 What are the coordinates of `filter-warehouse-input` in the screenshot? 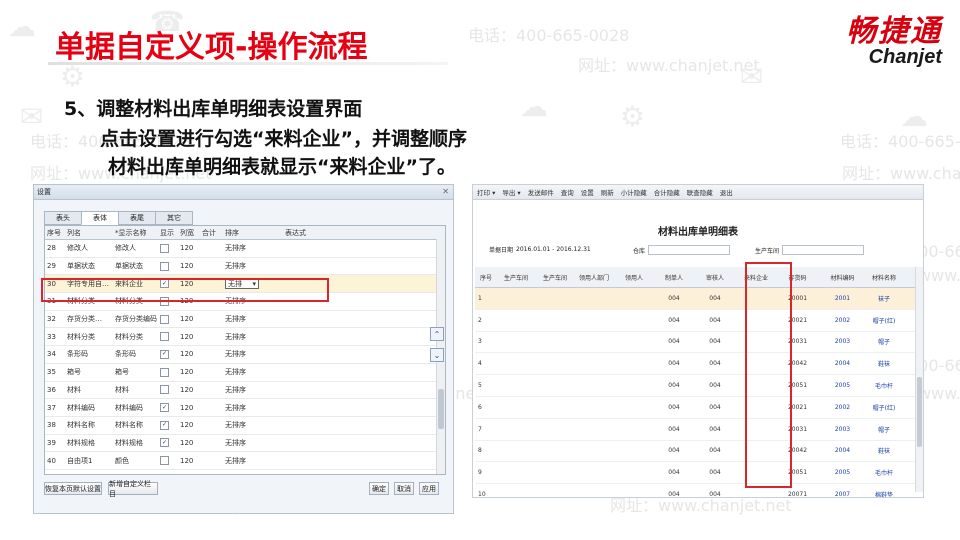 It's located at (689, 250).